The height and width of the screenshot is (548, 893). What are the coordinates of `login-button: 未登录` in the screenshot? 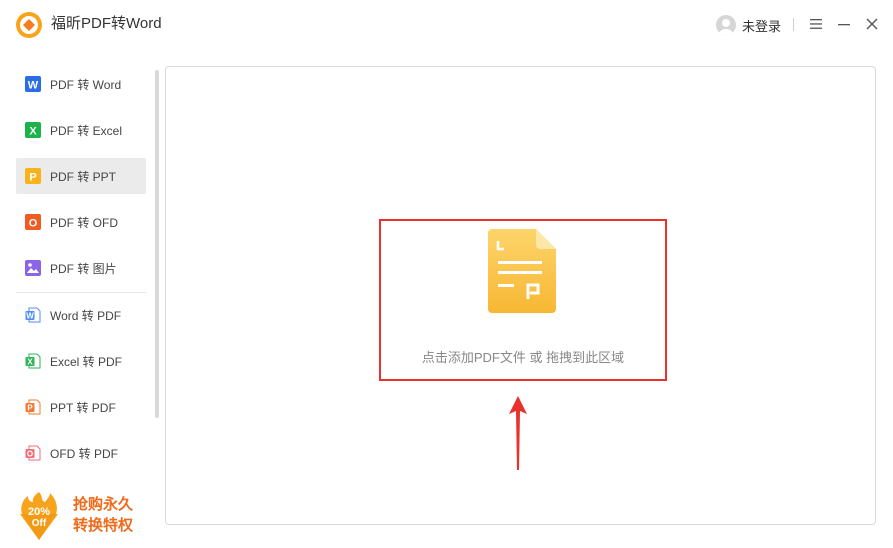 It's located at (748, 25).